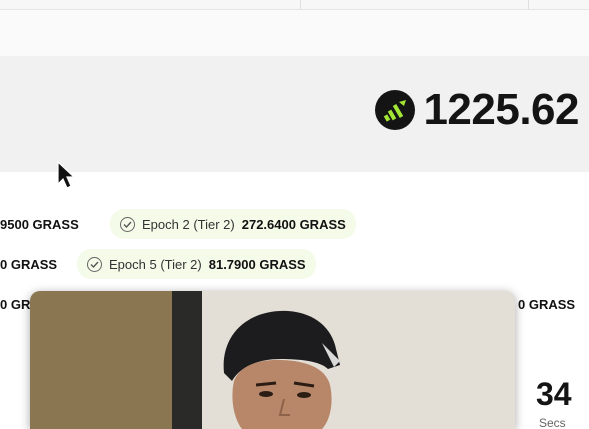 This screenshot has width=589, height=429. I want to click on header-band, so click(294, 33).